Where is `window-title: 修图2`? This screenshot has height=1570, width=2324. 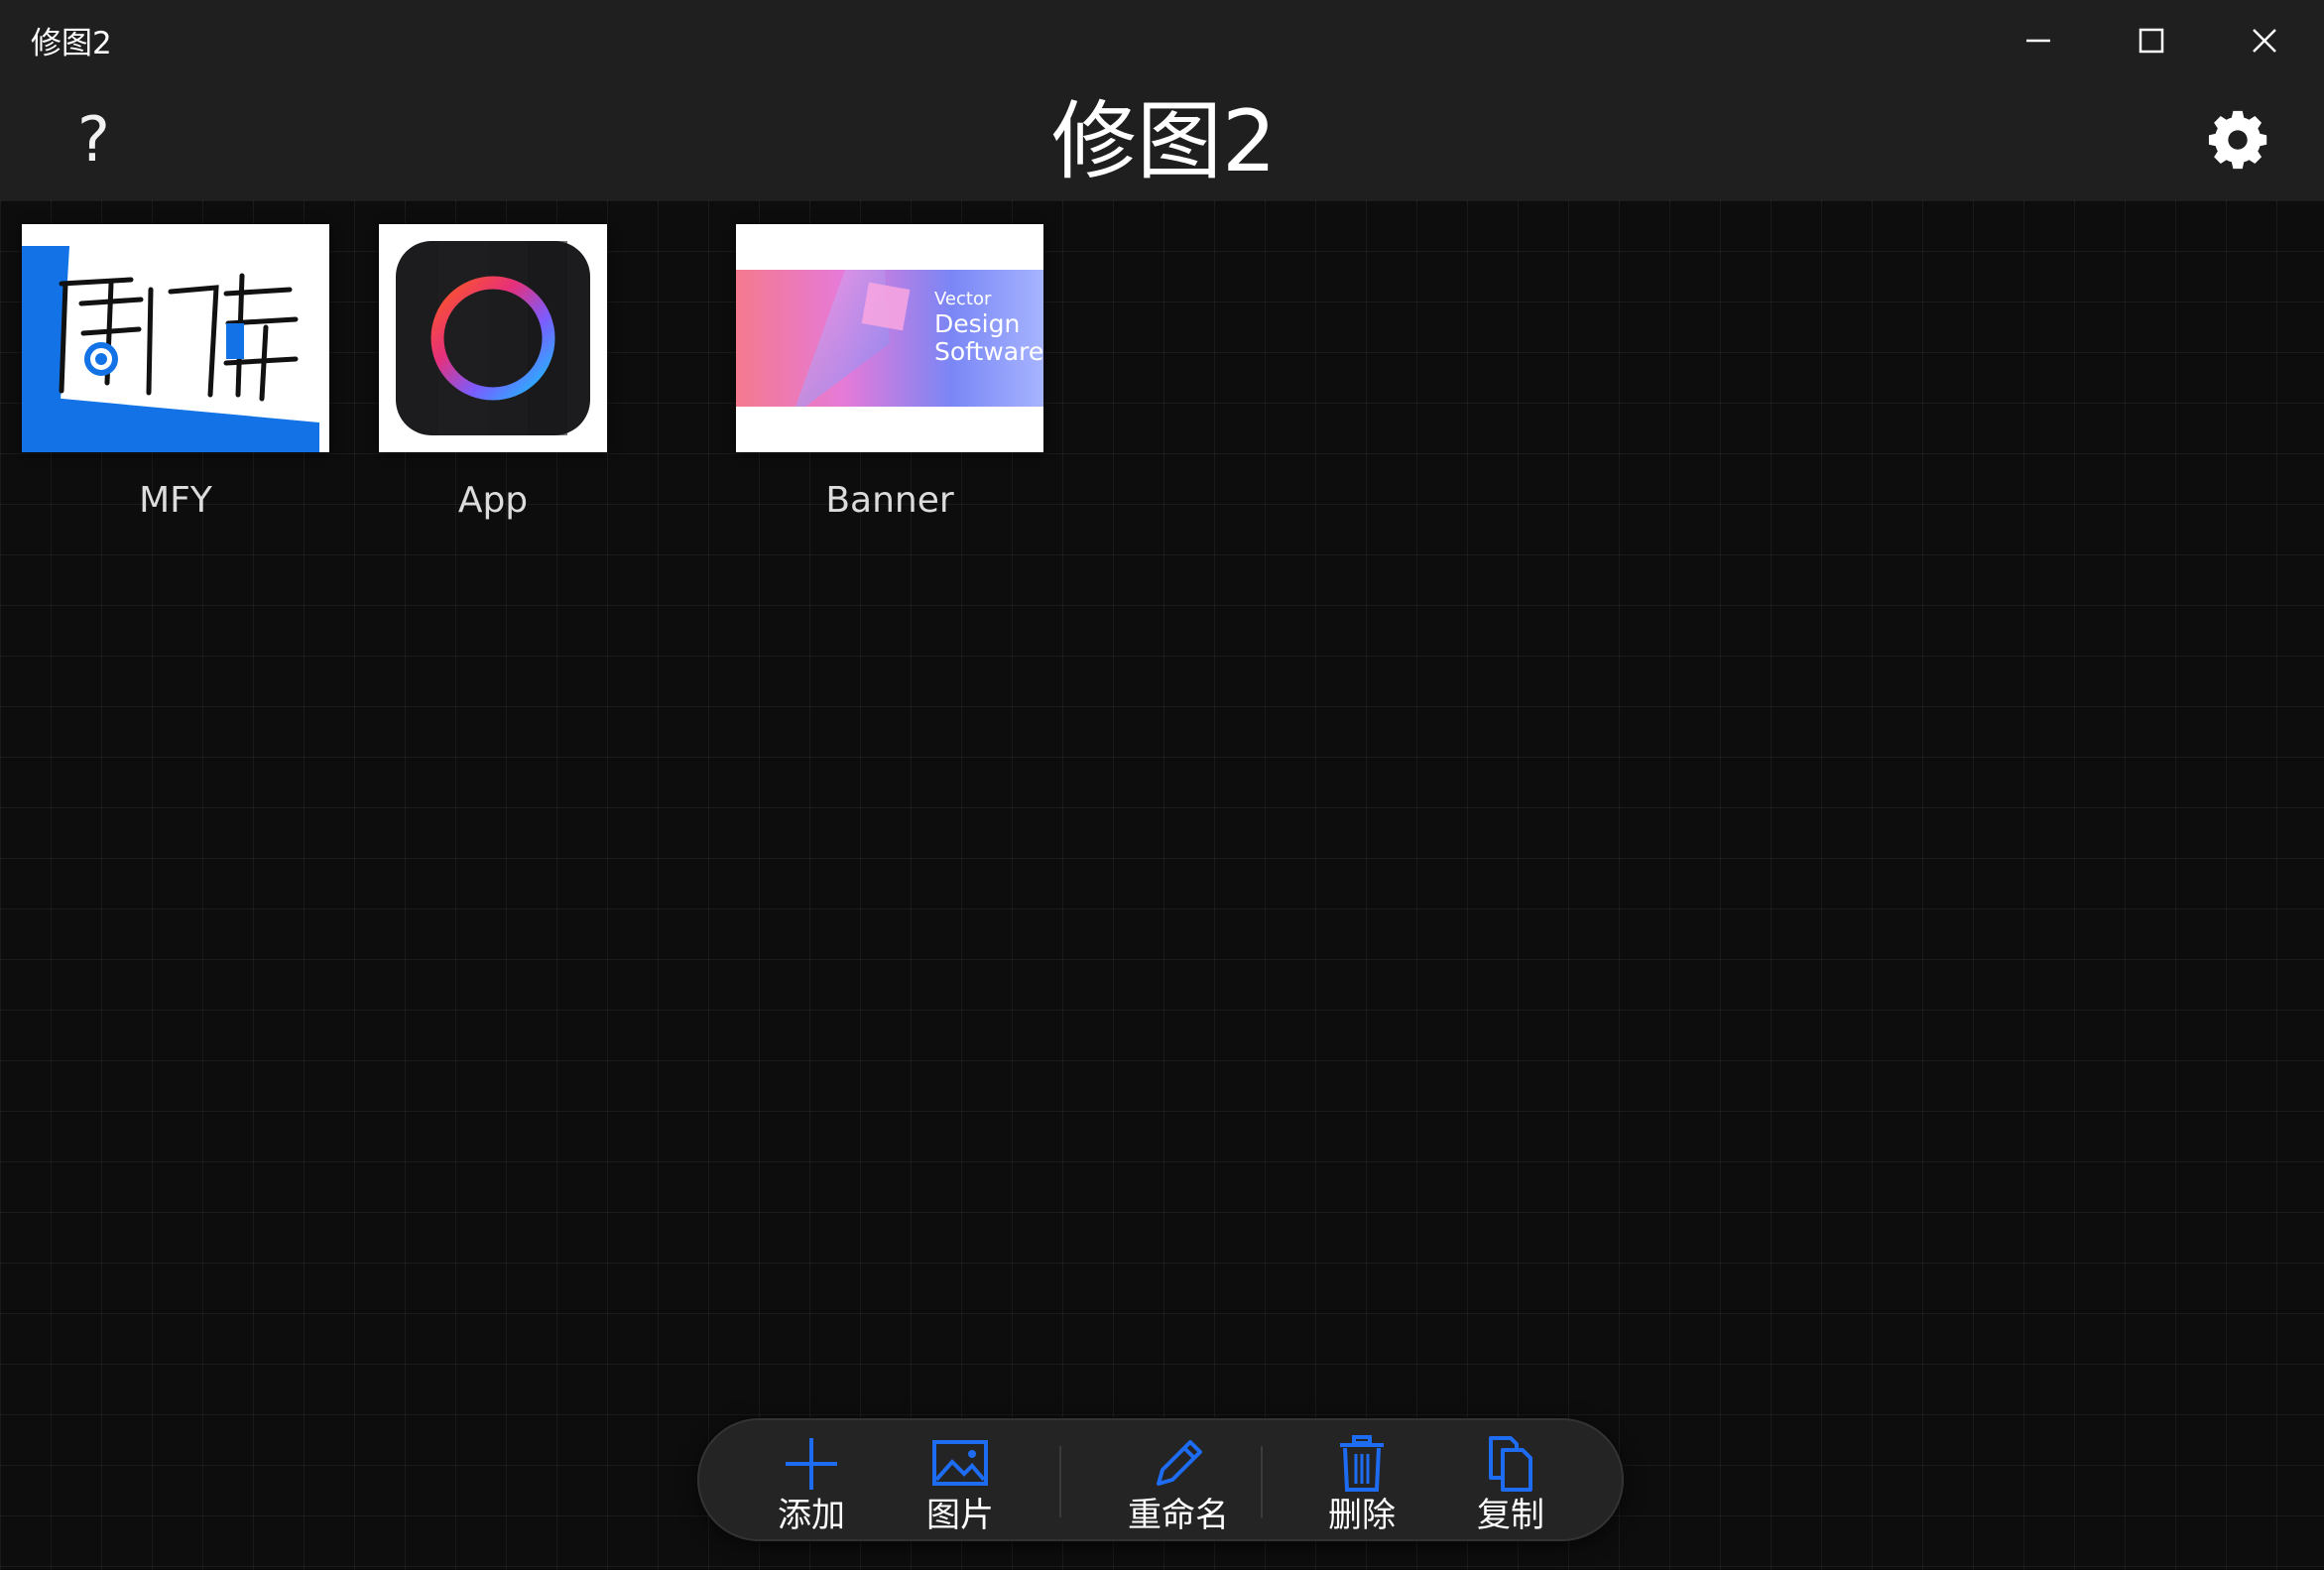
window-title: 修图2 is located at coordinates (72, 43).